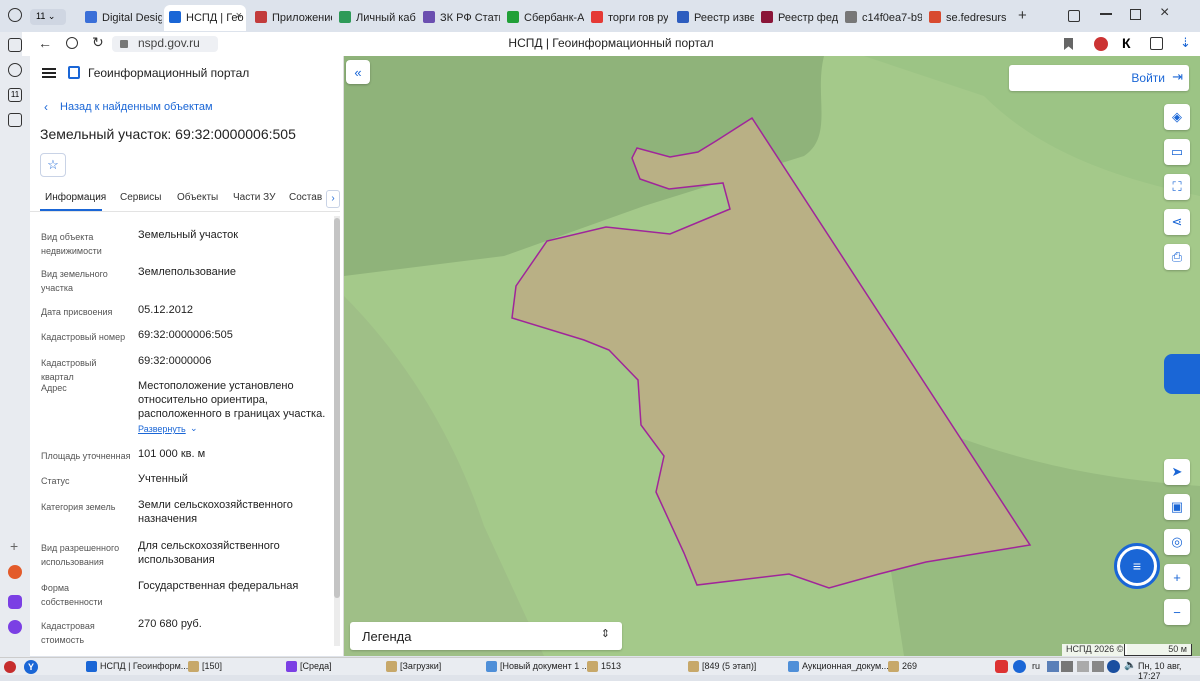  What do you see at coordinates (604, 666) in the screenshot?
I see `taskbar-item: 1513` at bounding box center [604, 666].